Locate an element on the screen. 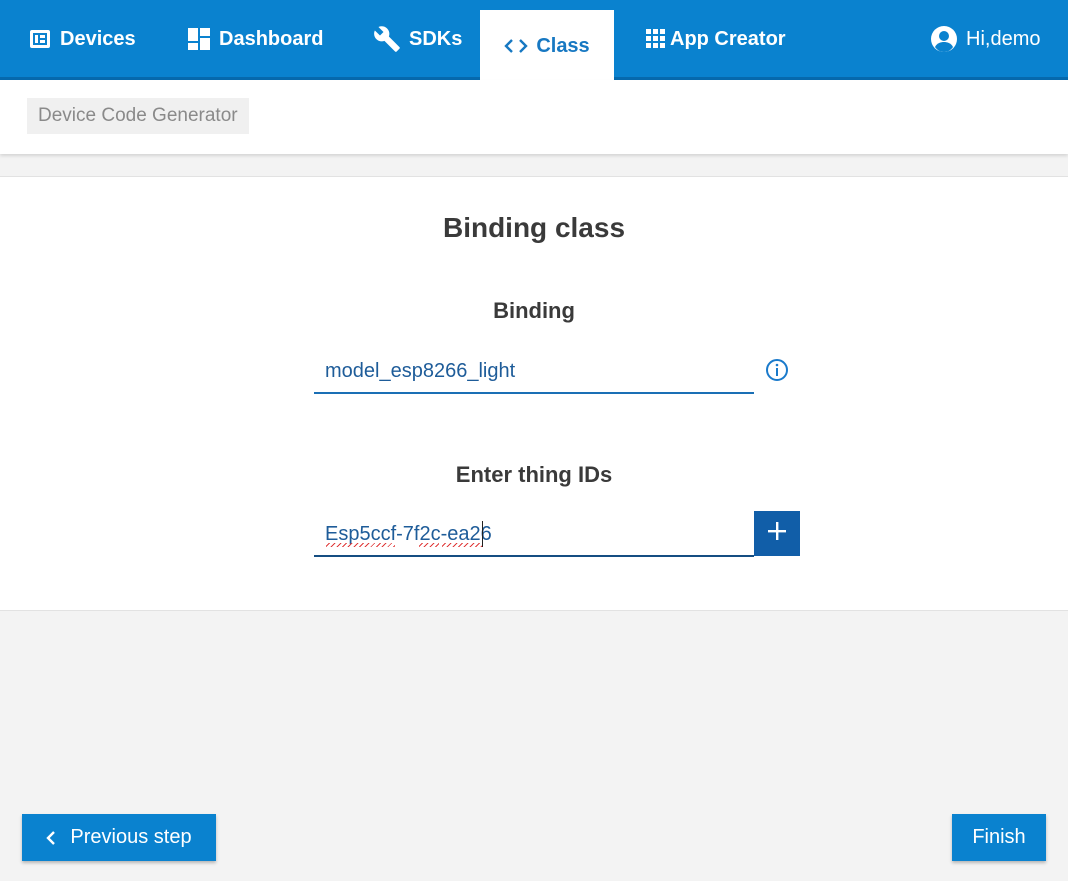 The image size is (1068, 881). dashboard-icon is located at coordinates (199, 39).